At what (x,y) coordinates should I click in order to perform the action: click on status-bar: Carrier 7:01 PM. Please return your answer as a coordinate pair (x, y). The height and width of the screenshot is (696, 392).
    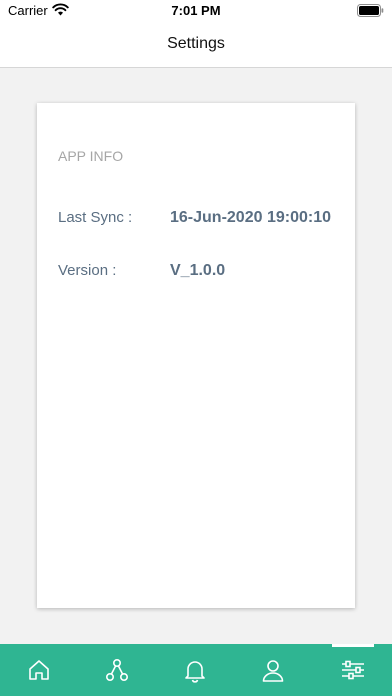
    Looking at the image, I should click on (196, 11).